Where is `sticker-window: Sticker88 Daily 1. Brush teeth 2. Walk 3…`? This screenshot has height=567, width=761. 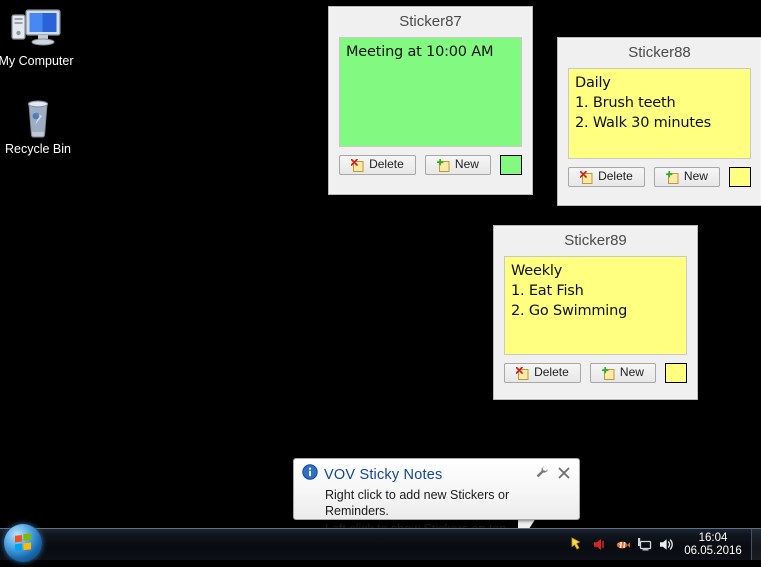
sticker-window: Sticker88 Daily 1. Brush teeth 2. Walk 3… is located at coordinates (659, 121).